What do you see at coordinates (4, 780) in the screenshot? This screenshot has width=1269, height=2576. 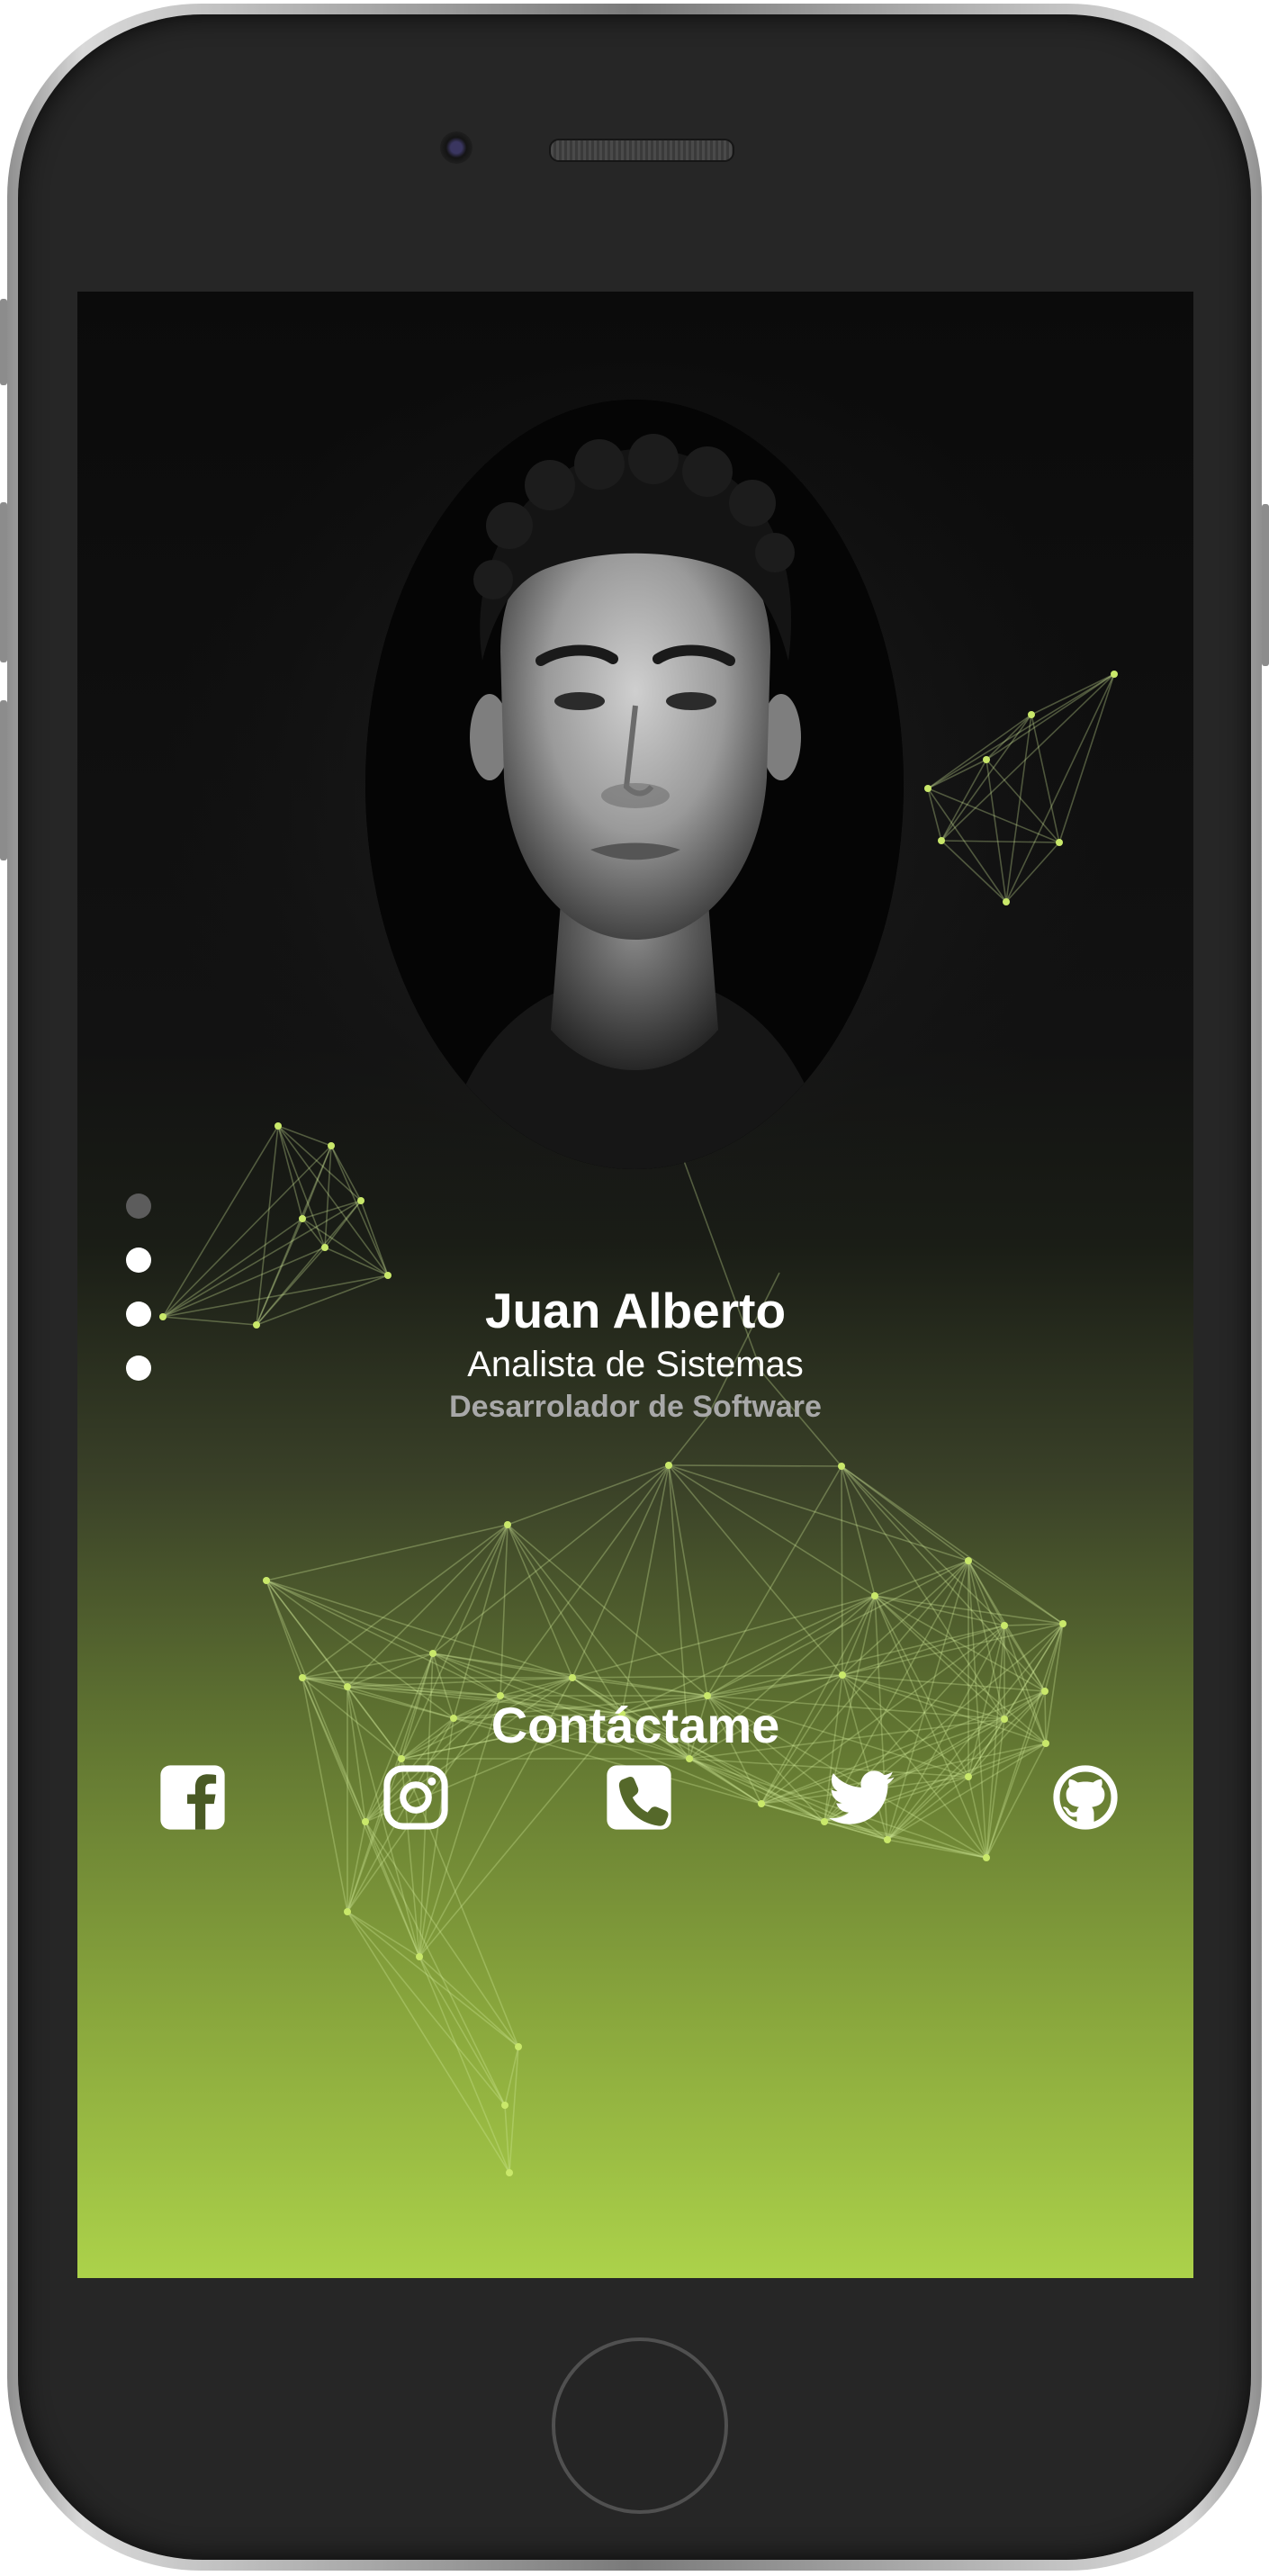 I see `volume-down-button` at bounding box center [4, 780].